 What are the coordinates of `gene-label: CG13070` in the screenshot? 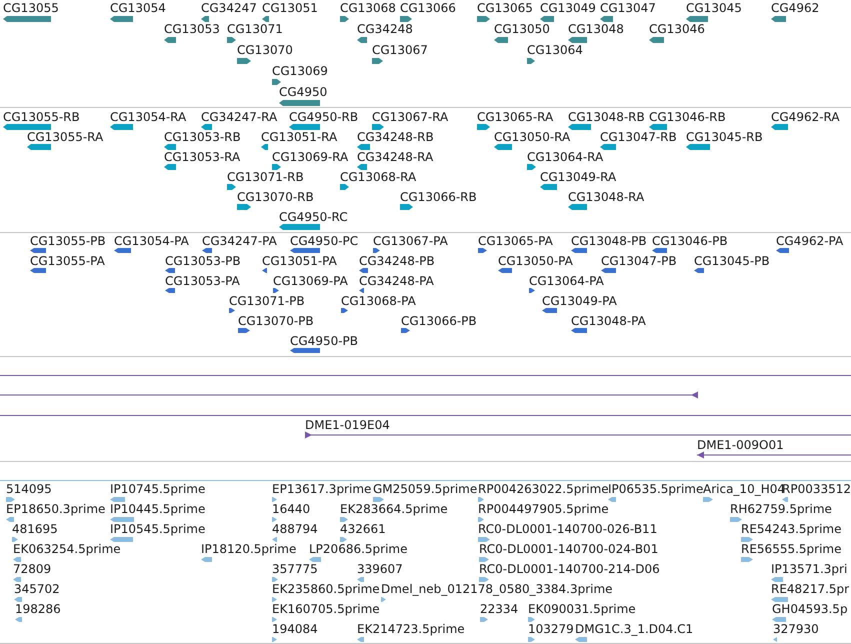 It's located at (265, 50).